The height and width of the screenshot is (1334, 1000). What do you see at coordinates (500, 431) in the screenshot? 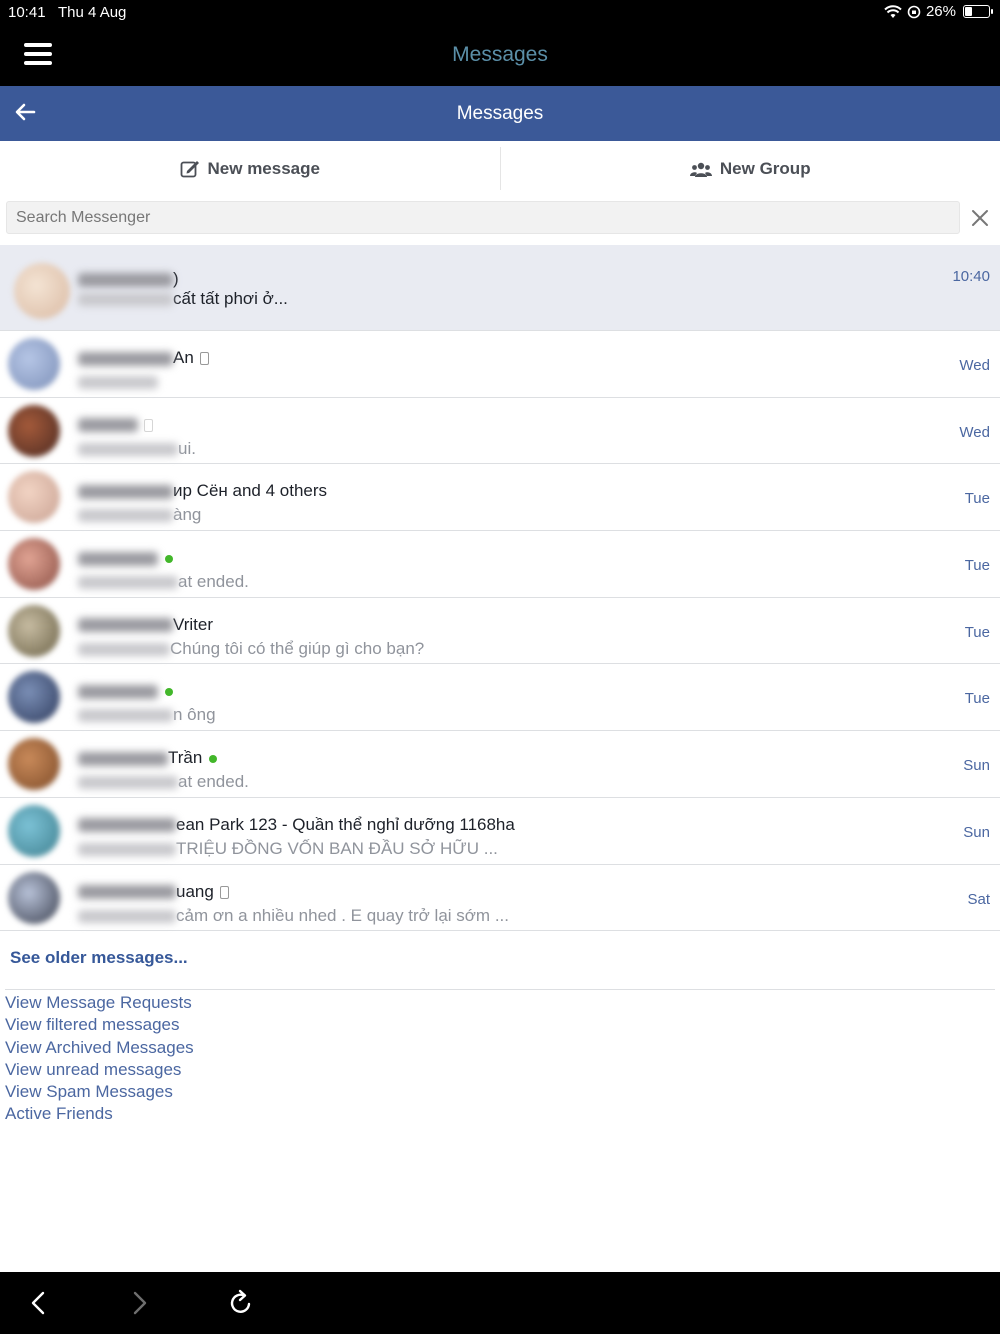
I see `thread-item: ui. Wed` at bounding box center [500, 431].